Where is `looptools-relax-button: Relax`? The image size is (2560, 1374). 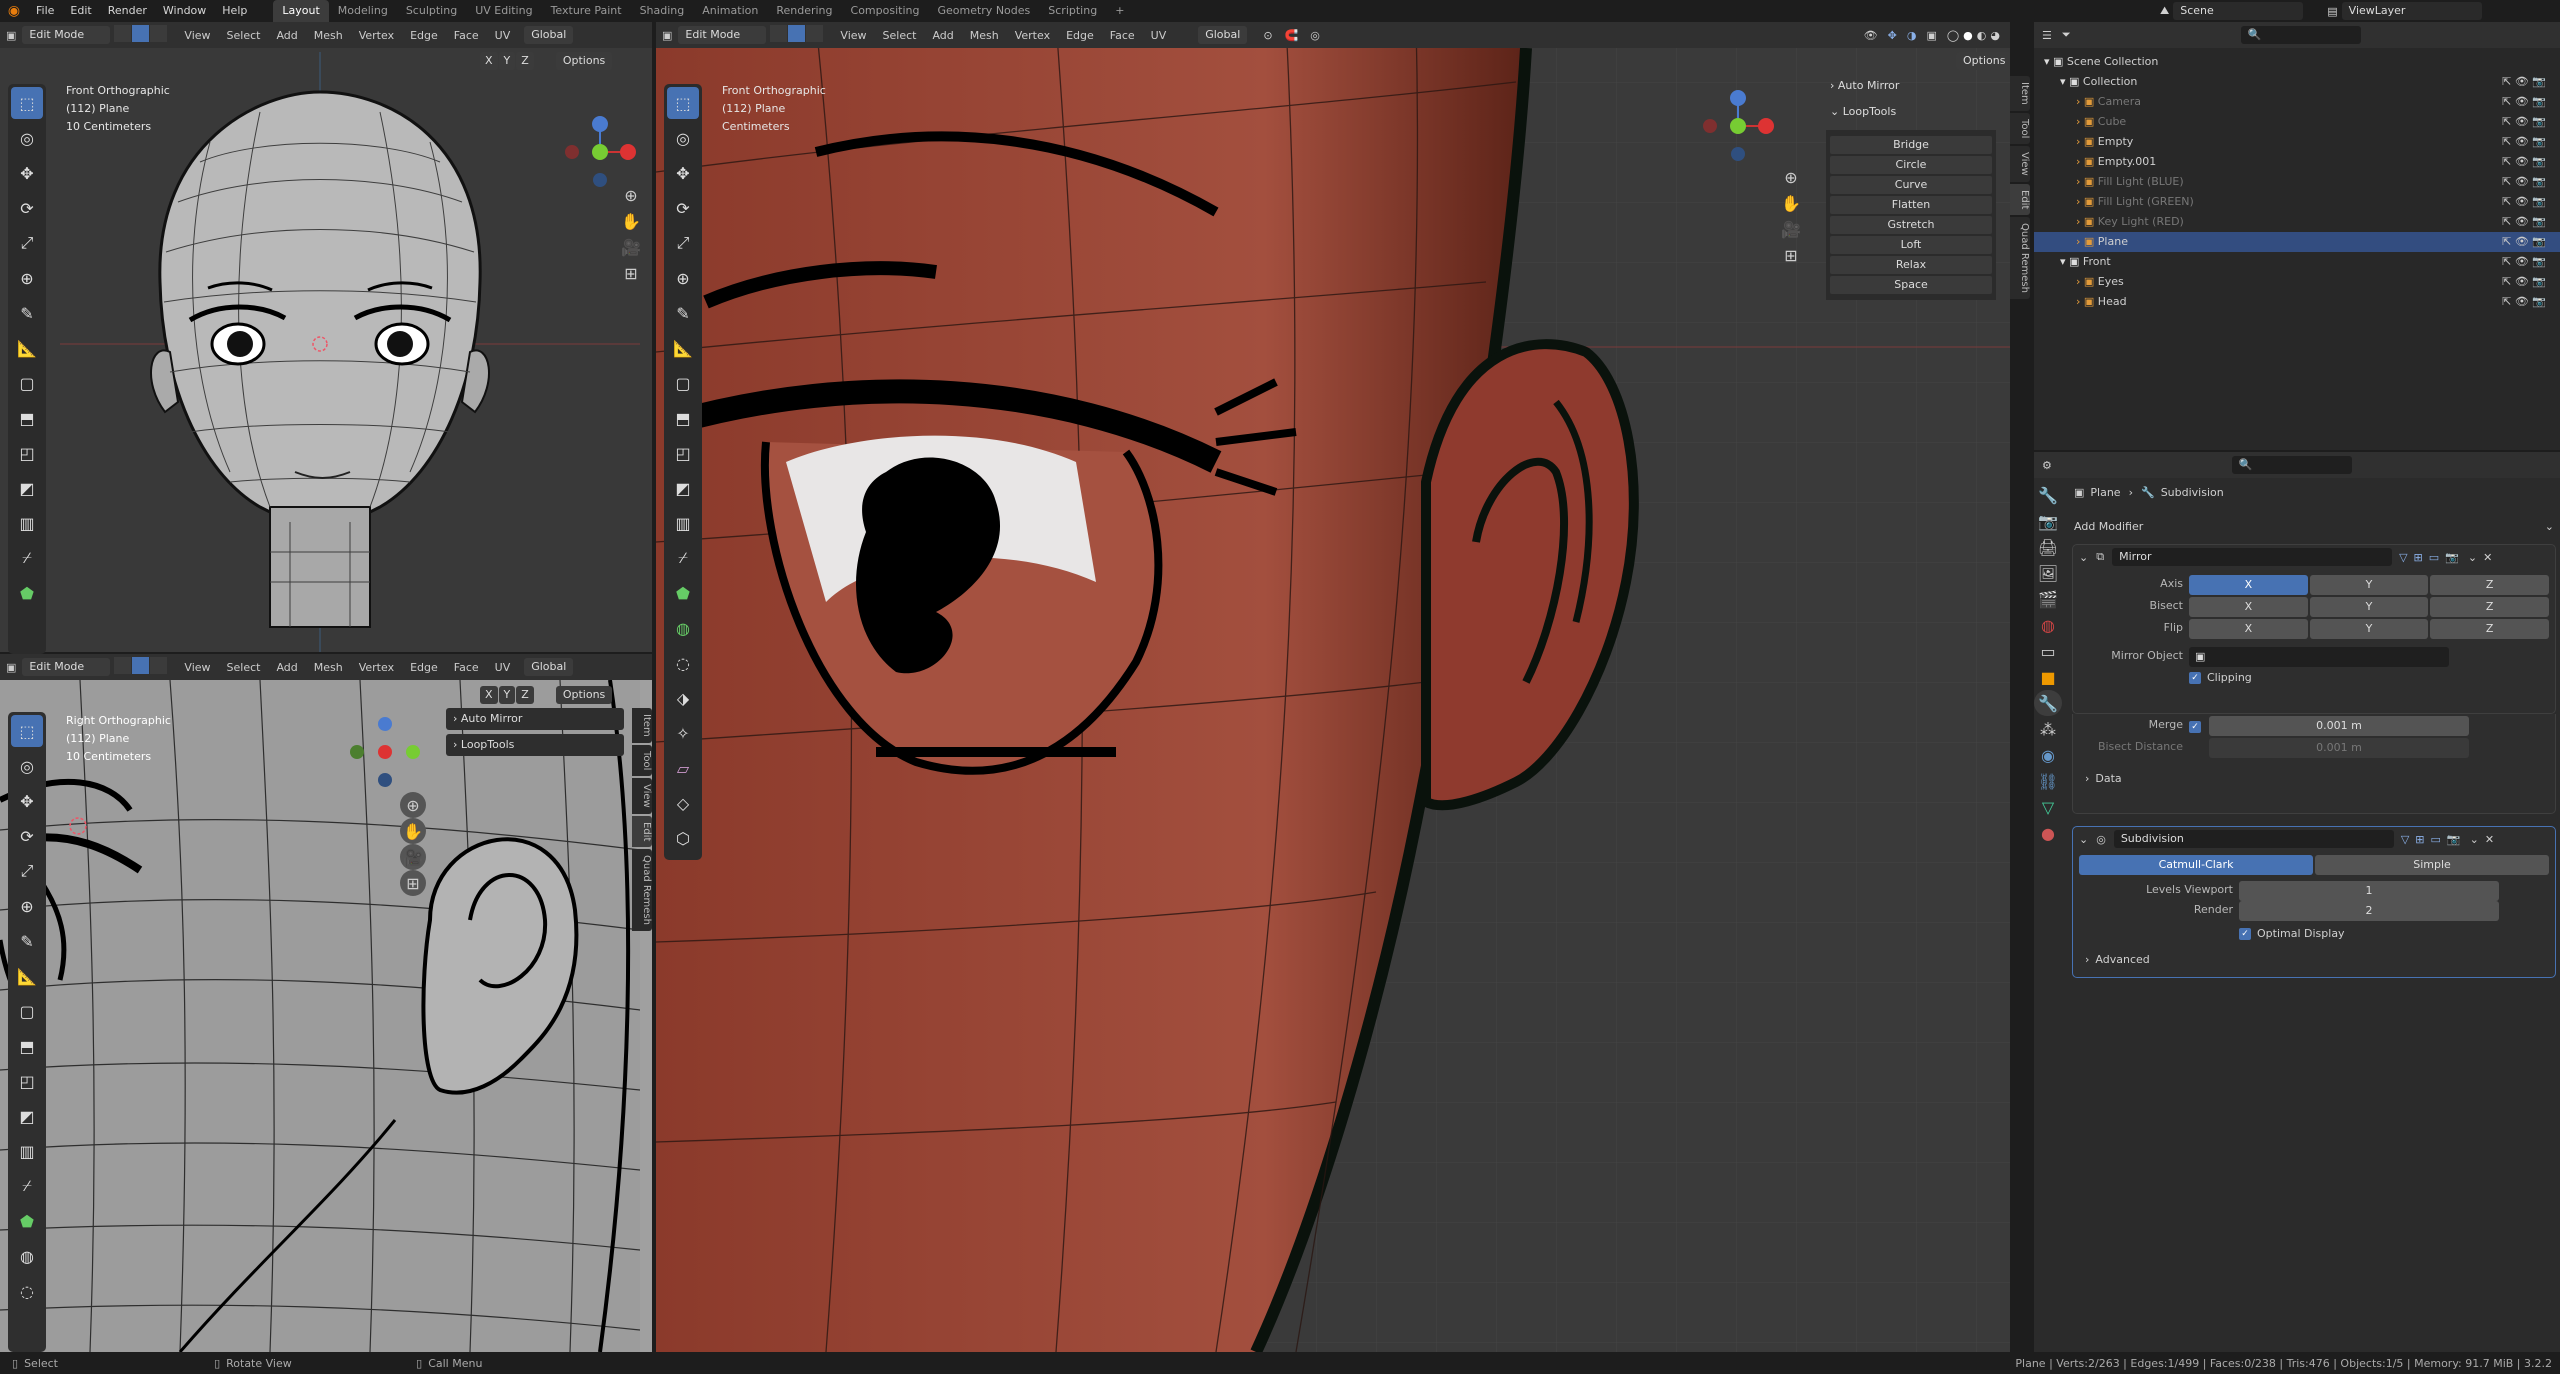
looptools-relax-button: Relax is located at coordinates (1911, 265).